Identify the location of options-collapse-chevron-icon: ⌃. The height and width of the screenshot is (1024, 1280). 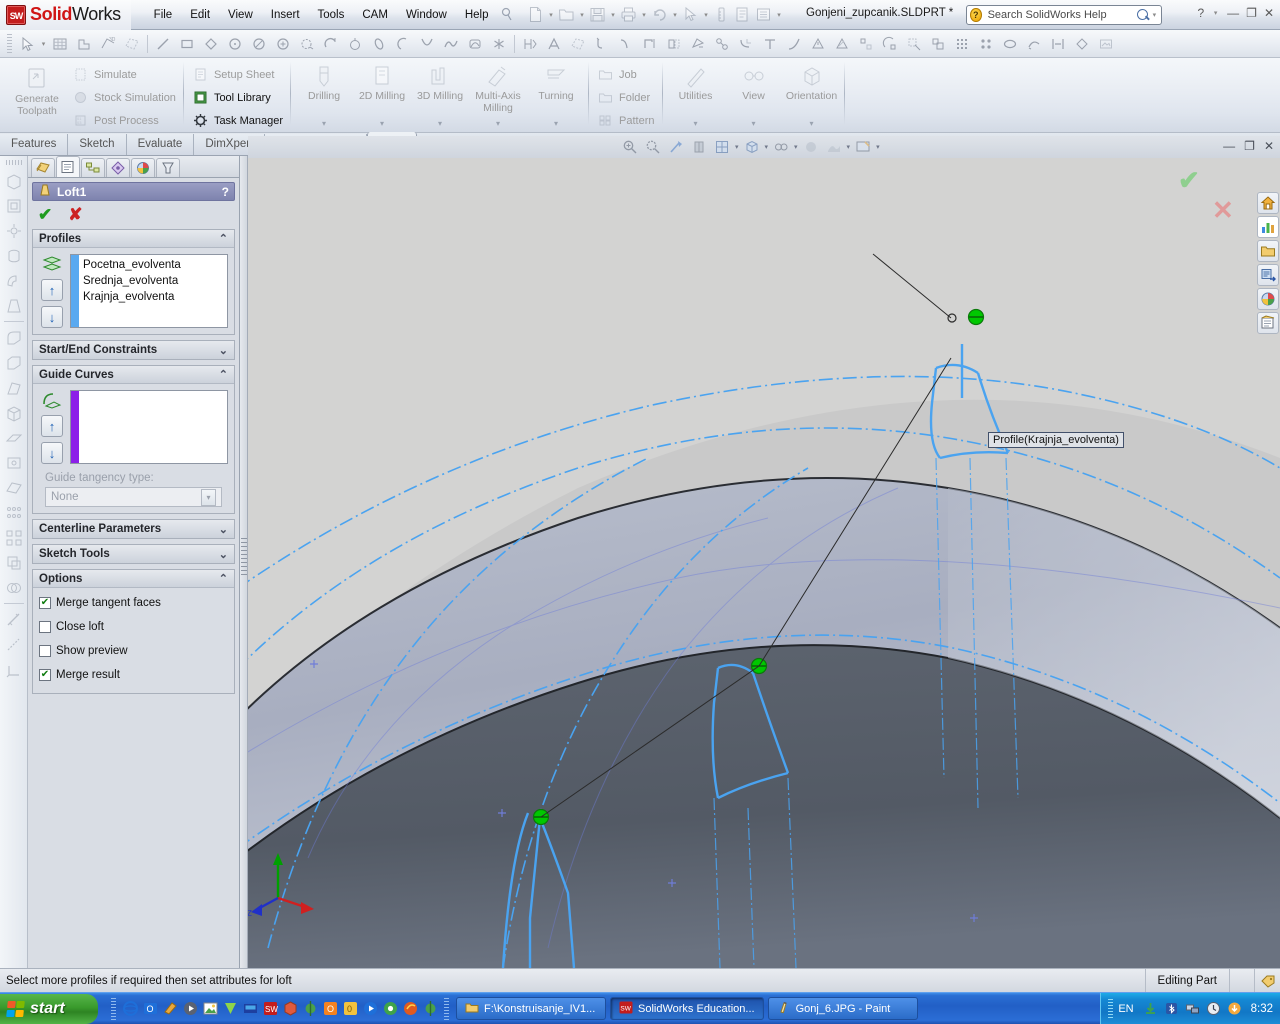
(223, 578).